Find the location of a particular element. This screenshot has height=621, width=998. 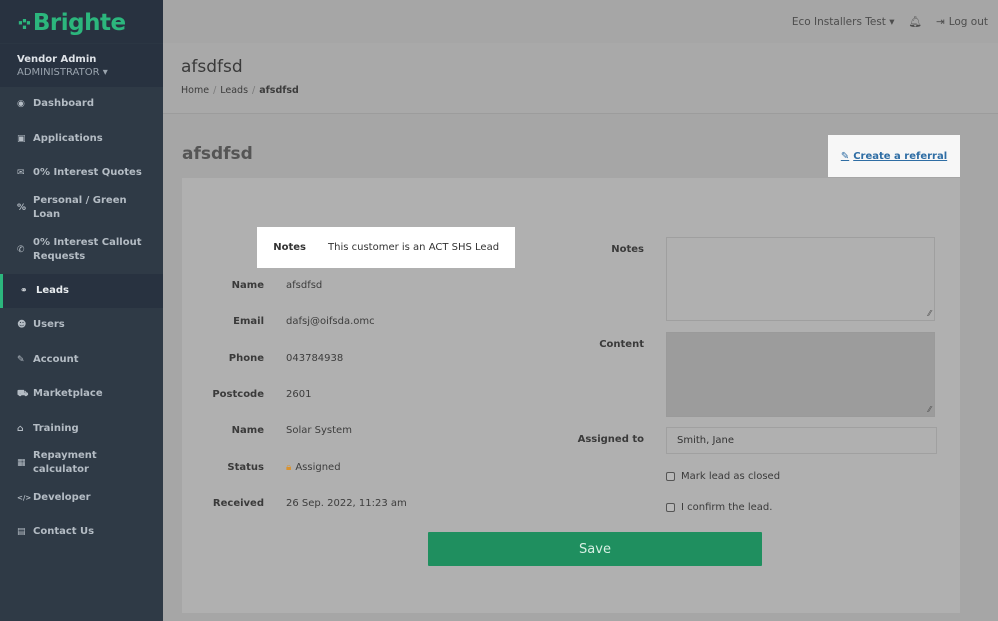

lock-icon: 🔒︎ is located at coordinates (289, 467).